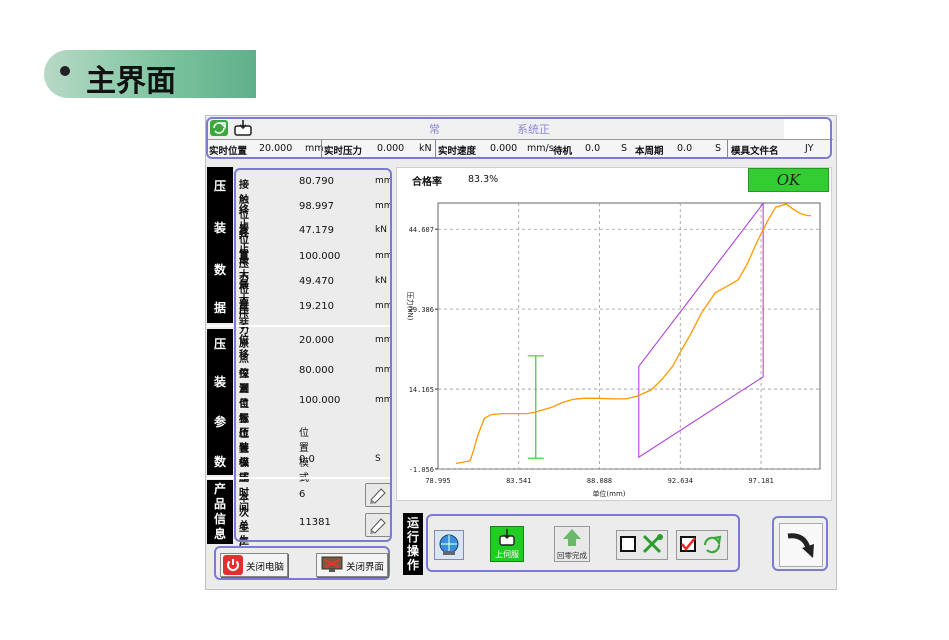  I want to click on return-home-label: 回零完成, so click(572, 555).